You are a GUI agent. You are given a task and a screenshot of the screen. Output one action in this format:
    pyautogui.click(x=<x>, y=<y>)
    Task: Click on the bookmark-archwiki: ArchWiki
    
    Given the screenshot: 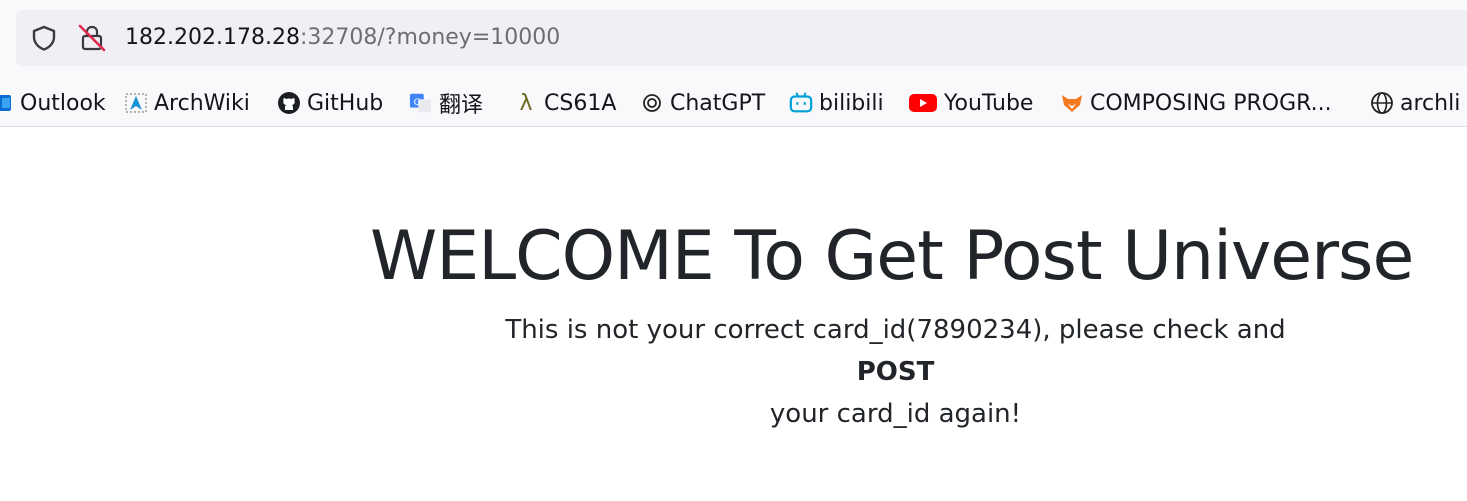 What is the action you would take?
    pyautogui.click(x=187, y=103)
    